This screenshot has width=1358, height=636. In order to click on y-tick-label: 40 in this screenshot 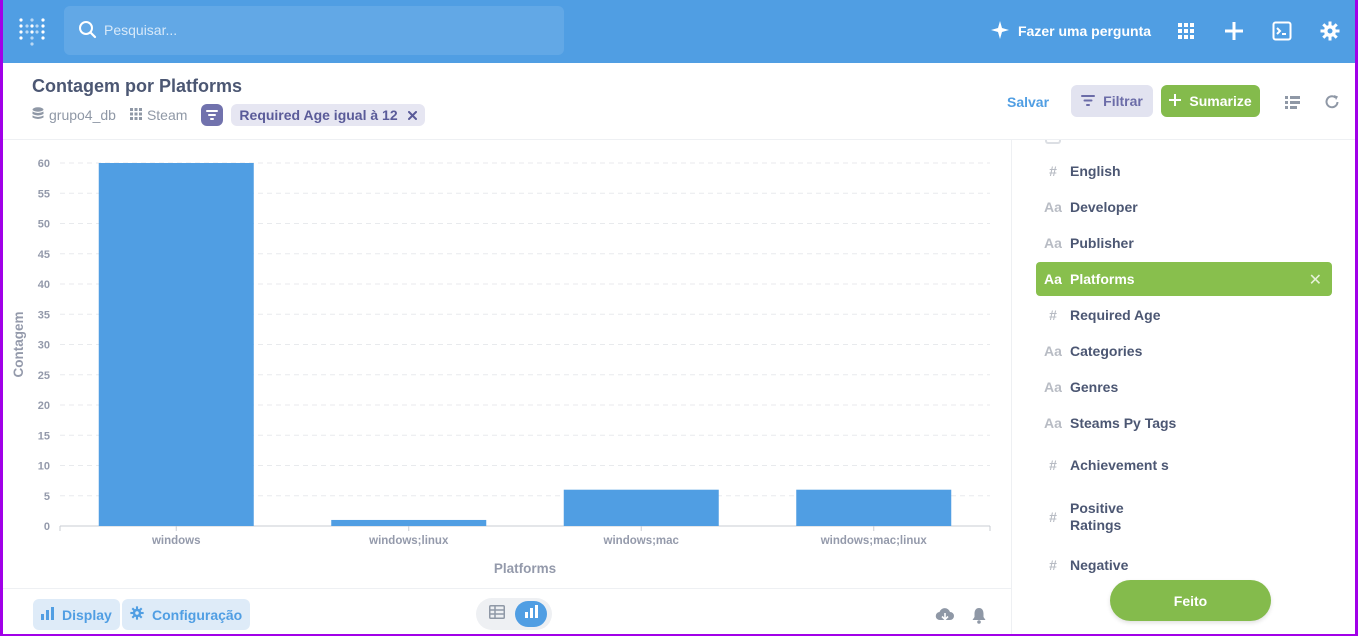, I will do `click(44, 285)`.